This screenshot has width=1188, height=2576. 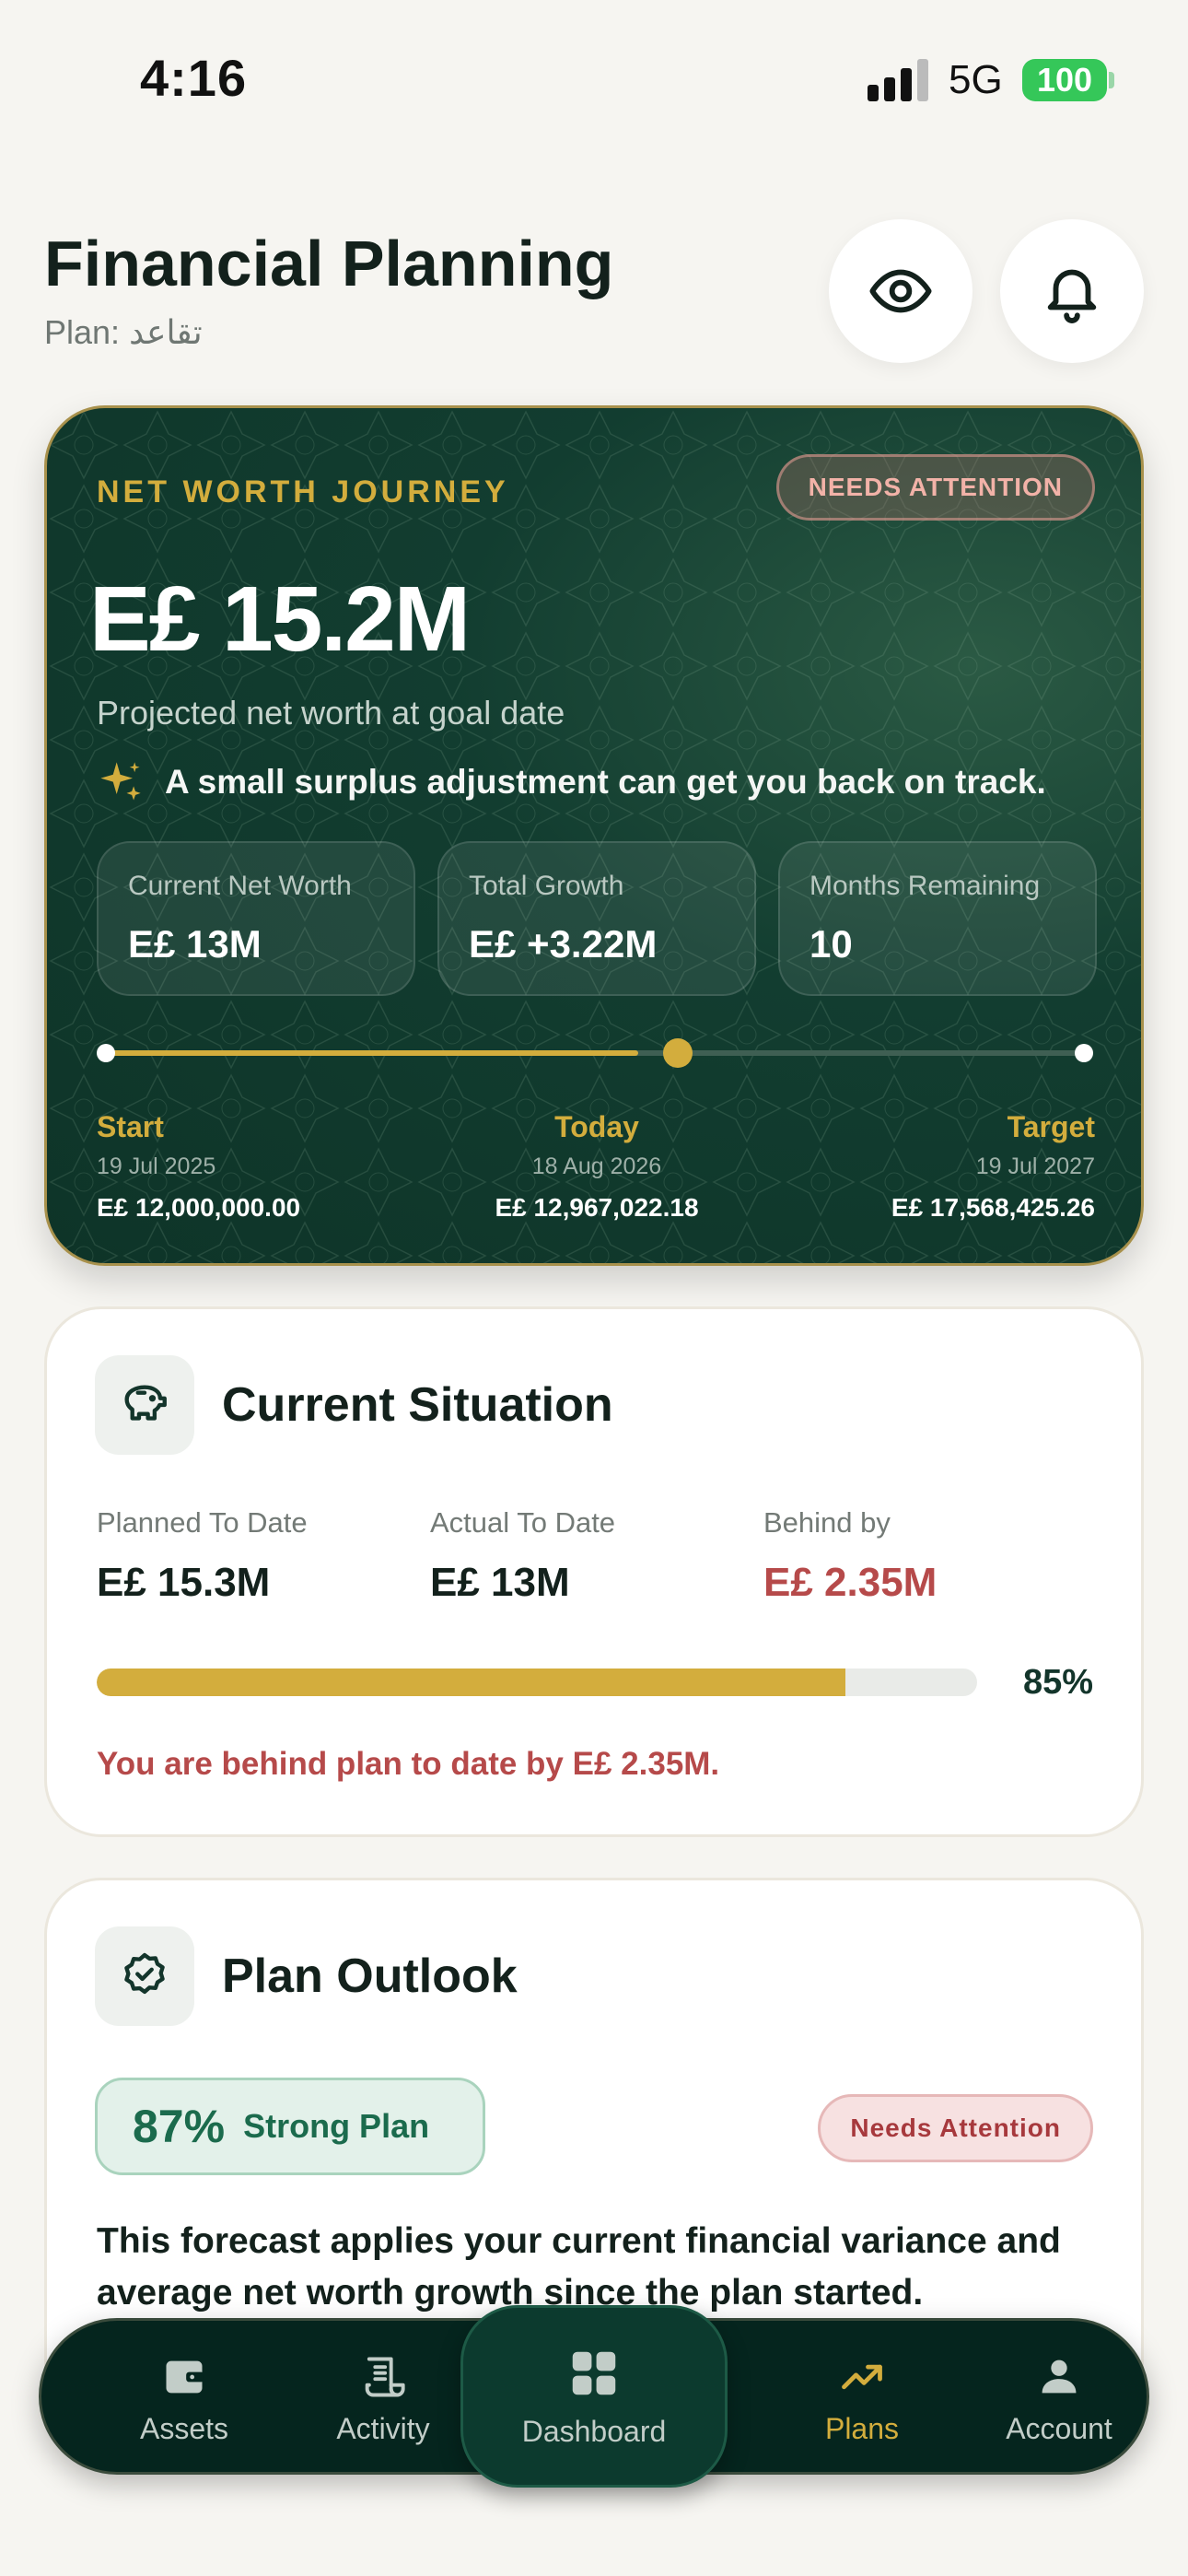 What do you see at coordinates (331, 713) in the screenshot?
I see `net-worth-caption: Projected net worth at goal date` at bounding box center [331, 713].